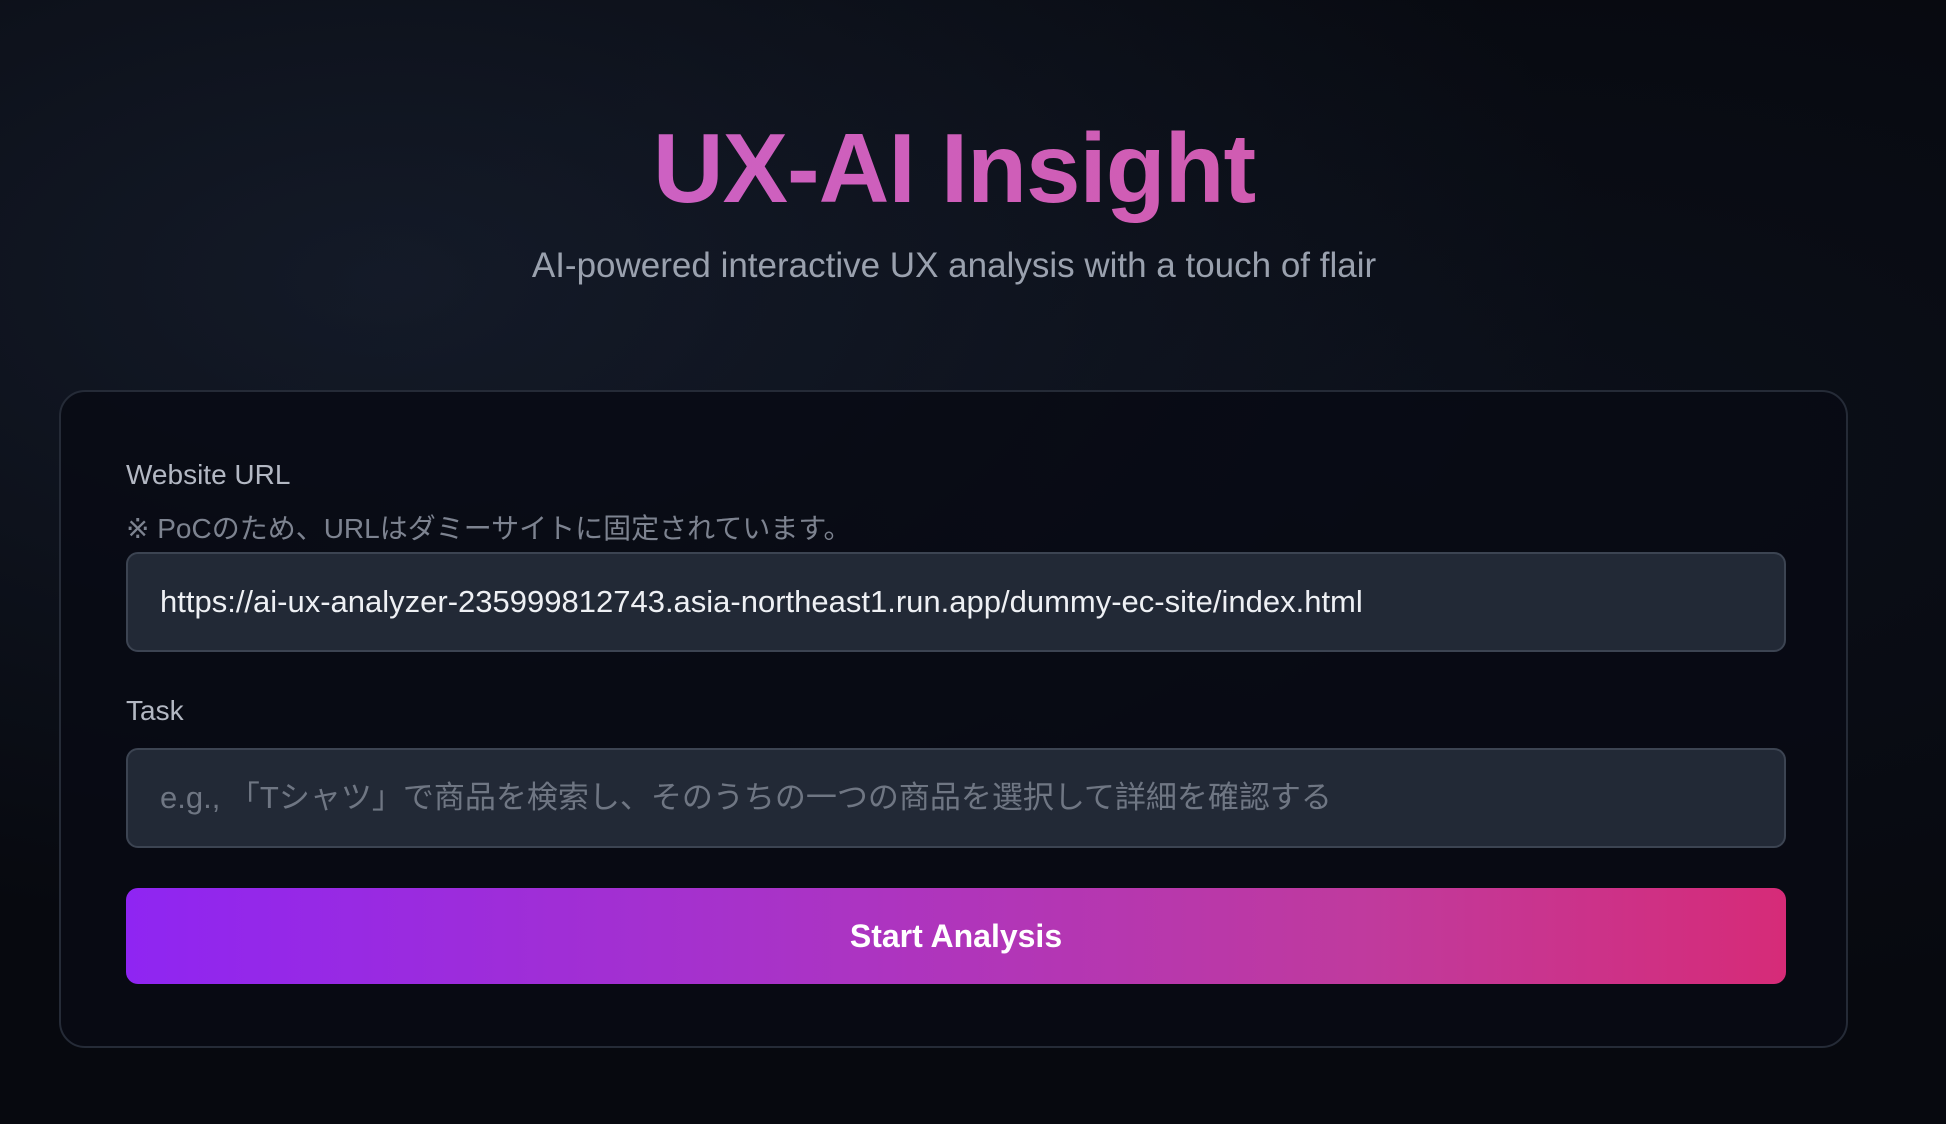 This screenshot has width=1946, height=1124. I want to click on start-analysis-button: Start Analysis, so click(956, 936).